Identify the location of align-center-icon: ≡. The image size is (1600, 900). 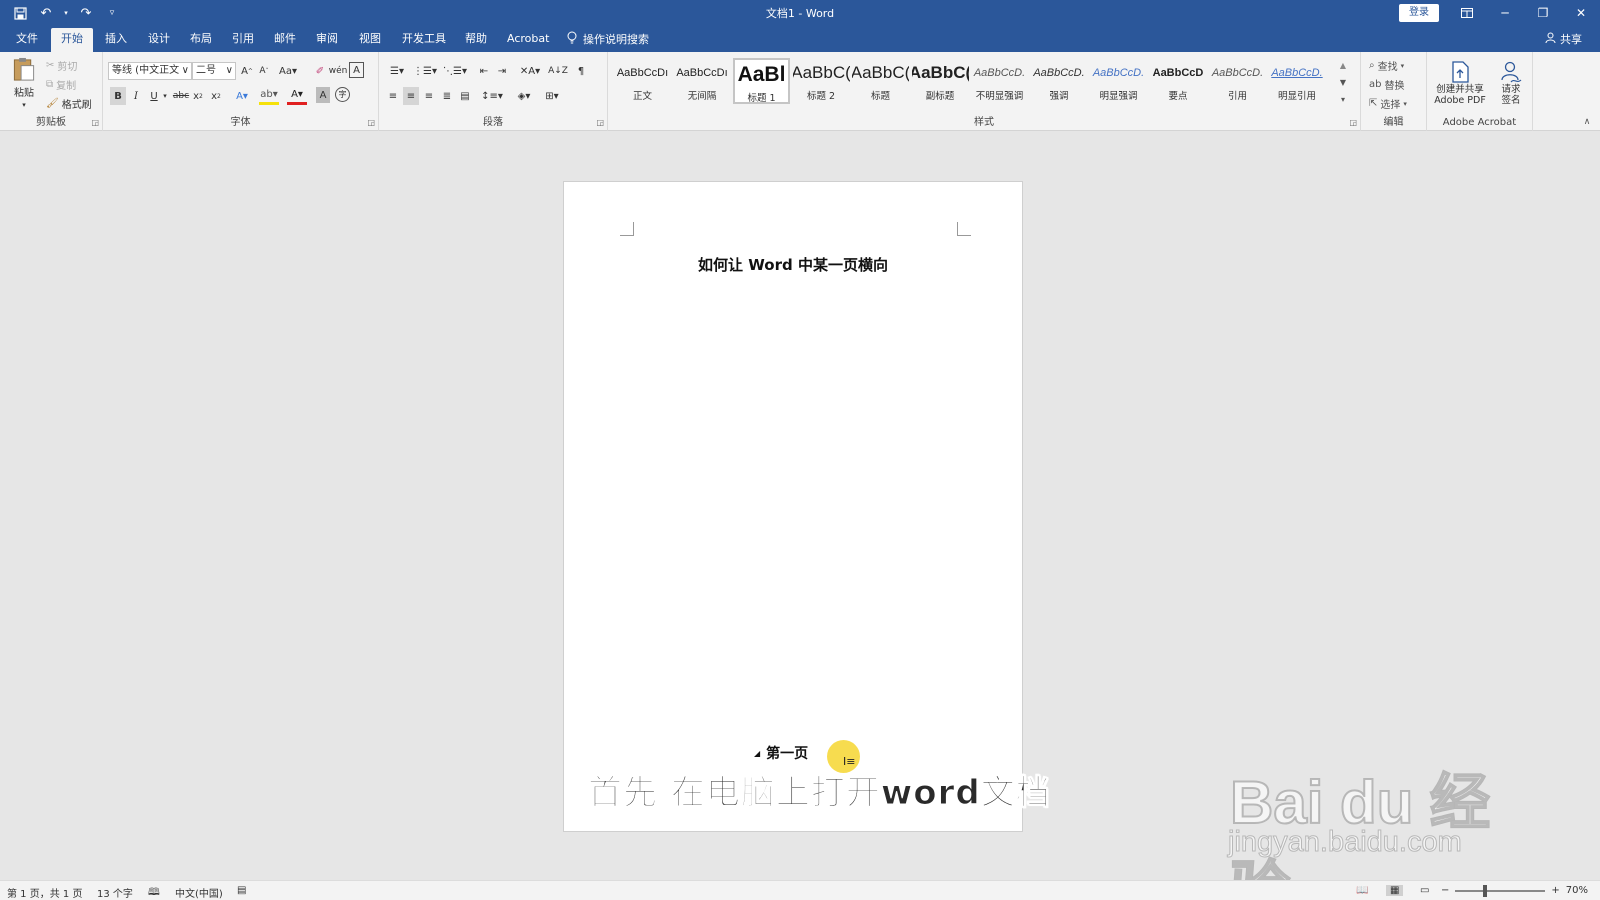
(411, 96).